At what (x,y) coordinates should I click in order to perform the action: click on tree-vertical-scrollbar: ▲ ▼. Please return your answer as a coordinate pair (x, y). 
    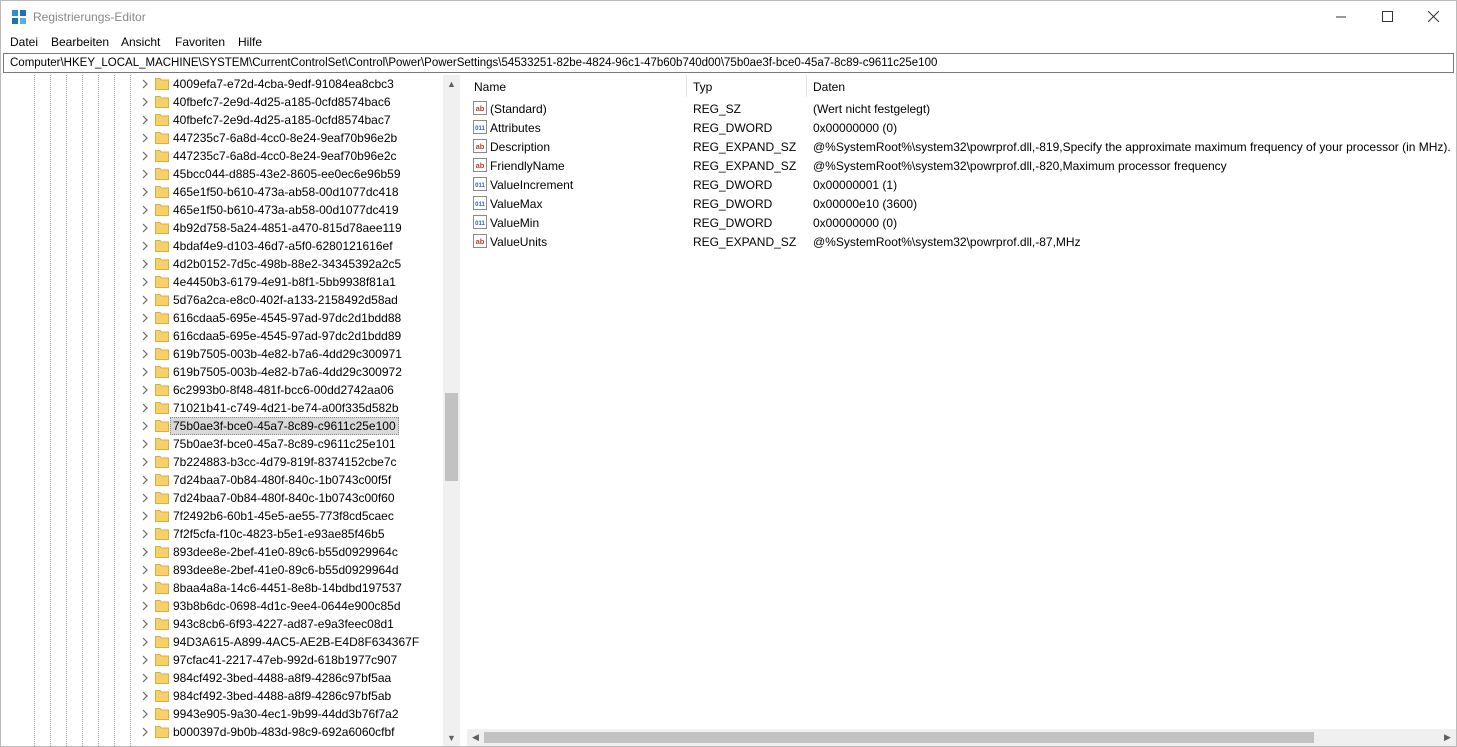
    Looking at the image, I should click on (451, 410).